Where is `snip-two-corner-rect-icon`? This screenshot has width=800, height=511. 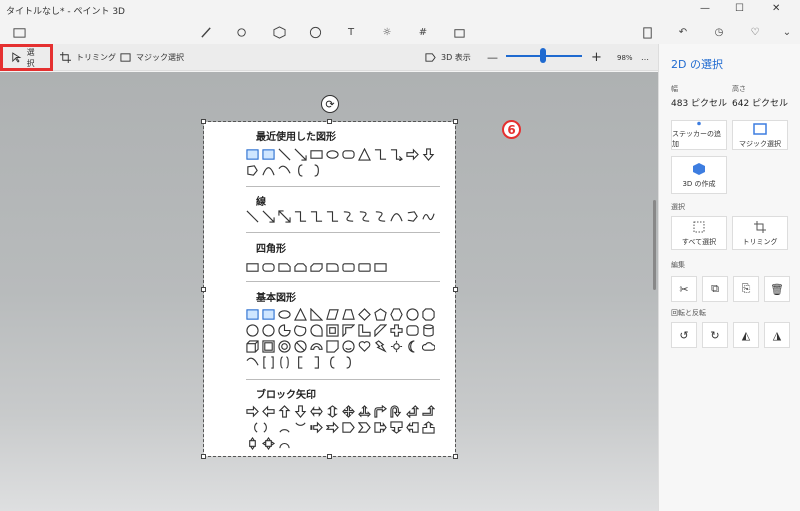 snip-two-corner-rect-icon is located at coordinates (300, 267).